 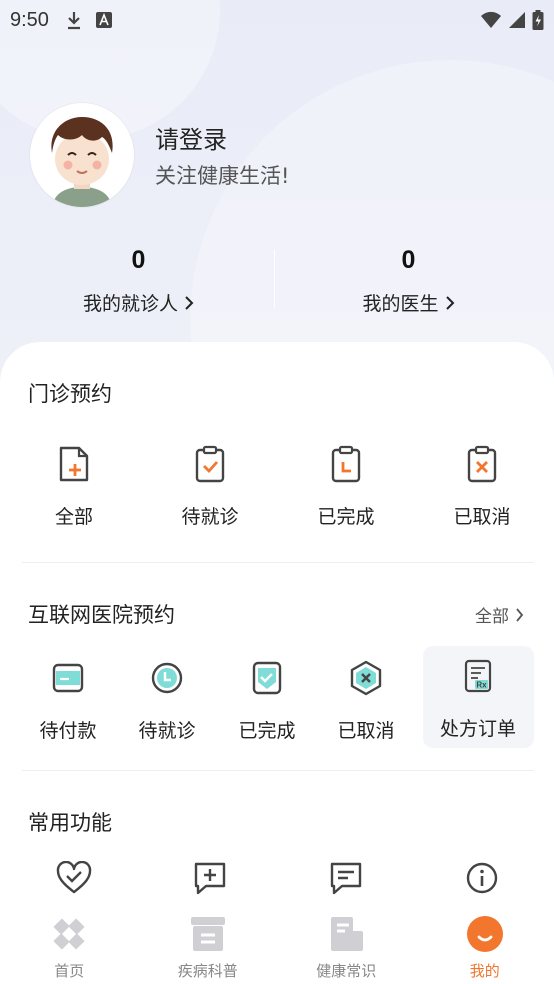 What do you see at coordinates (491, 19) in the screenshot?
I see `wifi-icon` at bounding box center [491, 19].